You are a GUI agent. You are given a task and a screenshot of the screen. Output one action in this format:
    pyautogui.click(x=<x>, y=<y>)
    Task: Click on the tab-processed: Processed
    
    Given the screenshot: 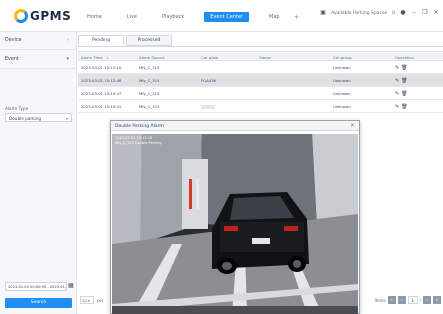 What is the action you would take?
    pyautogui.click(x=149, y=40)
    